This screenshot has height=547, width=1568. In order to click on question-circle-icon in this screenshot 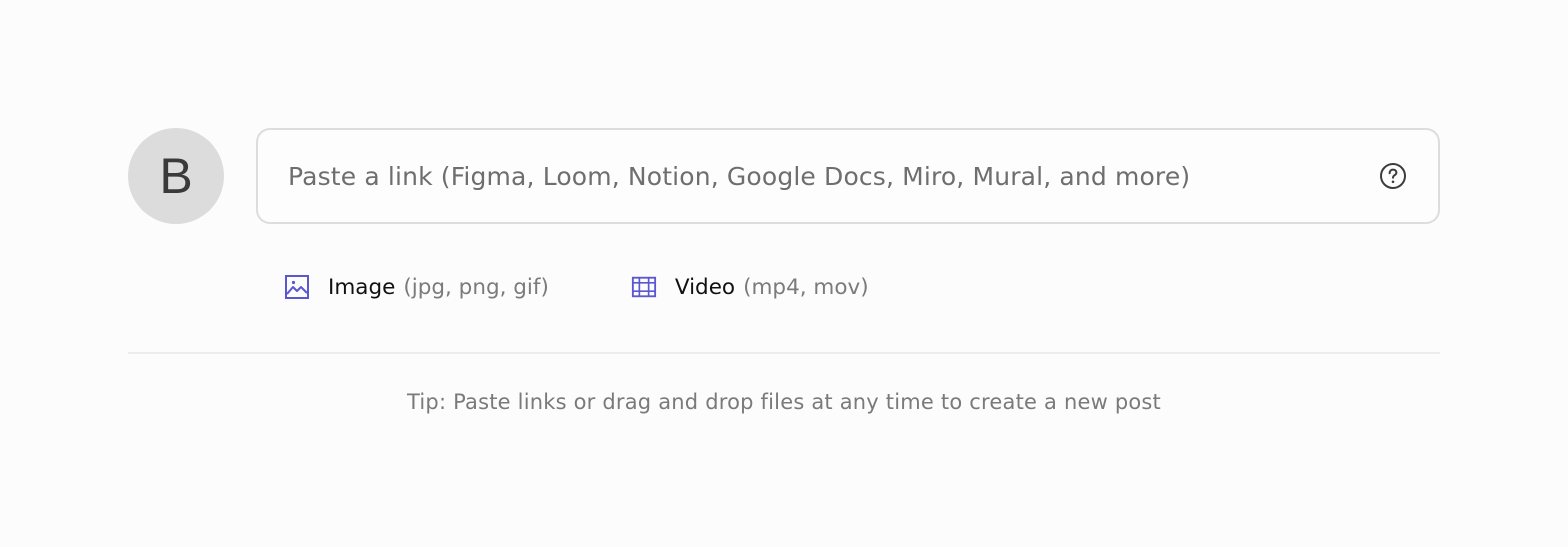, I will do `click(1393, 176)`.